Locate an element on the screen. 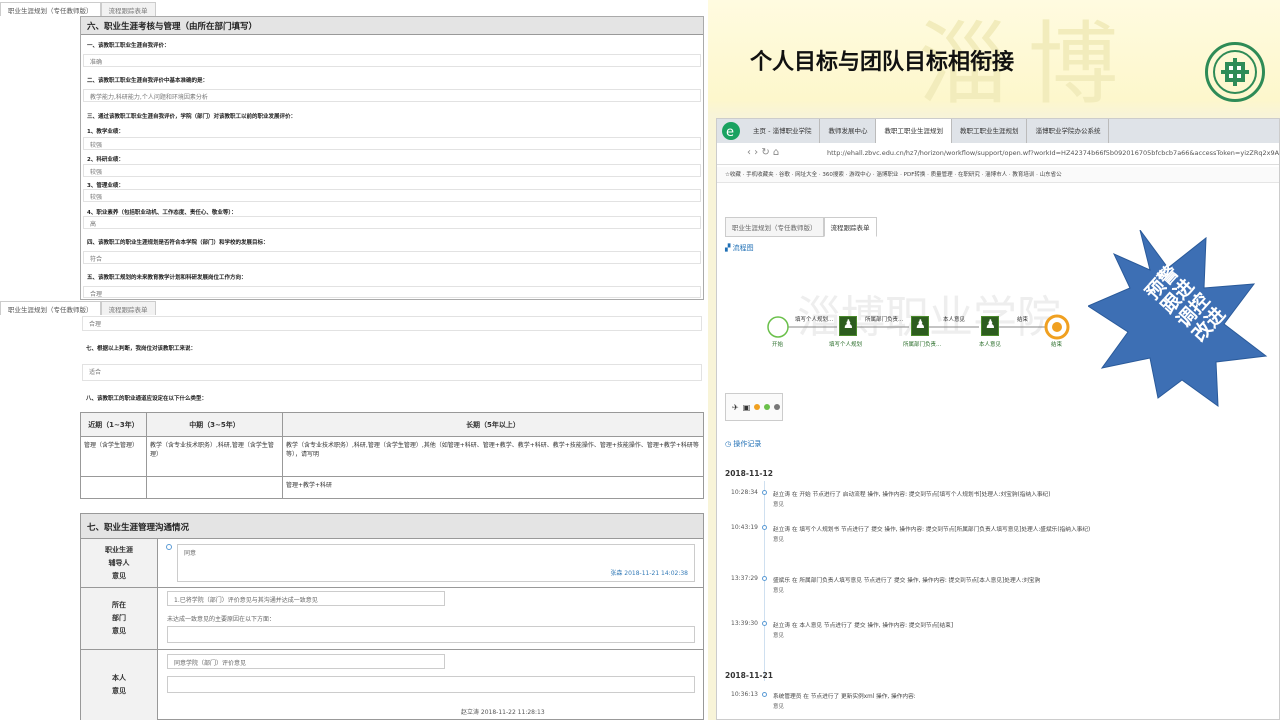 The image size is (1280, 720). inner-tab-bar: 职业生涯规划（专任教师版） 流程跟踪表单 is located at coordinates (801, 227).